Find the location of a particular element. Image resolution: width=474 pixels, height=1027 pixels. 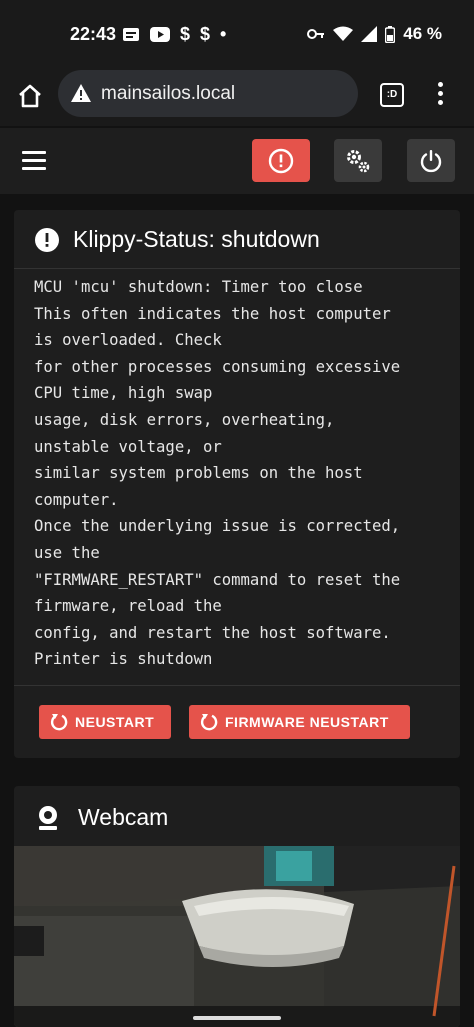

message-line: unstable voltage, or is located at coordinates (128, 446).